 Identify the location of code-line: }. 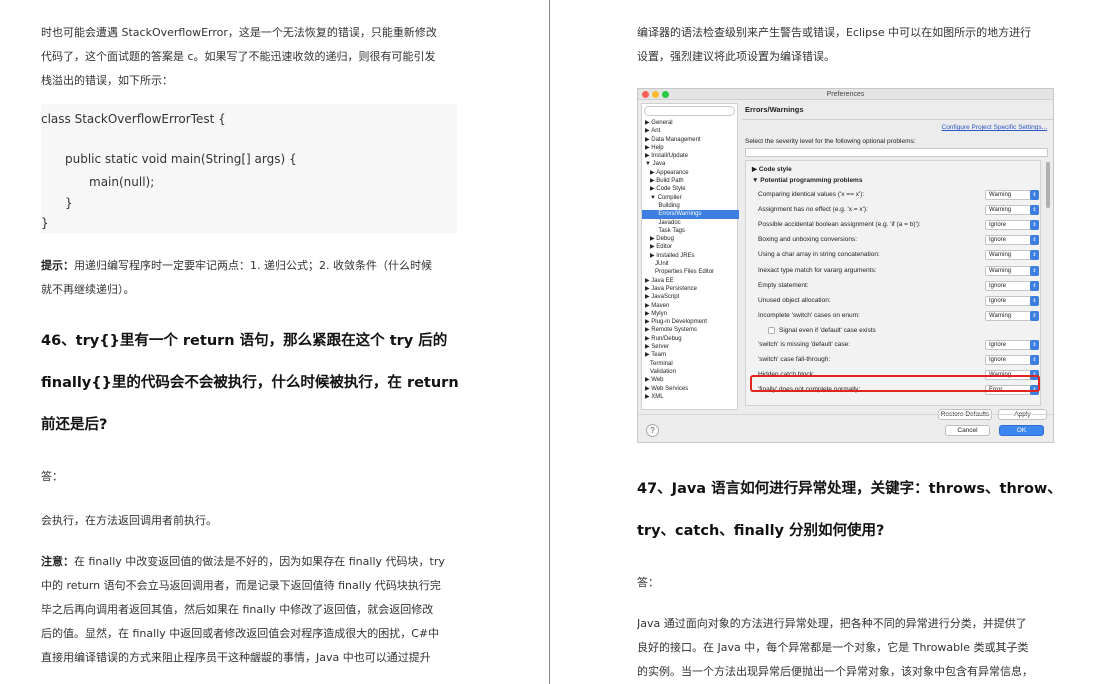
(69, 203).